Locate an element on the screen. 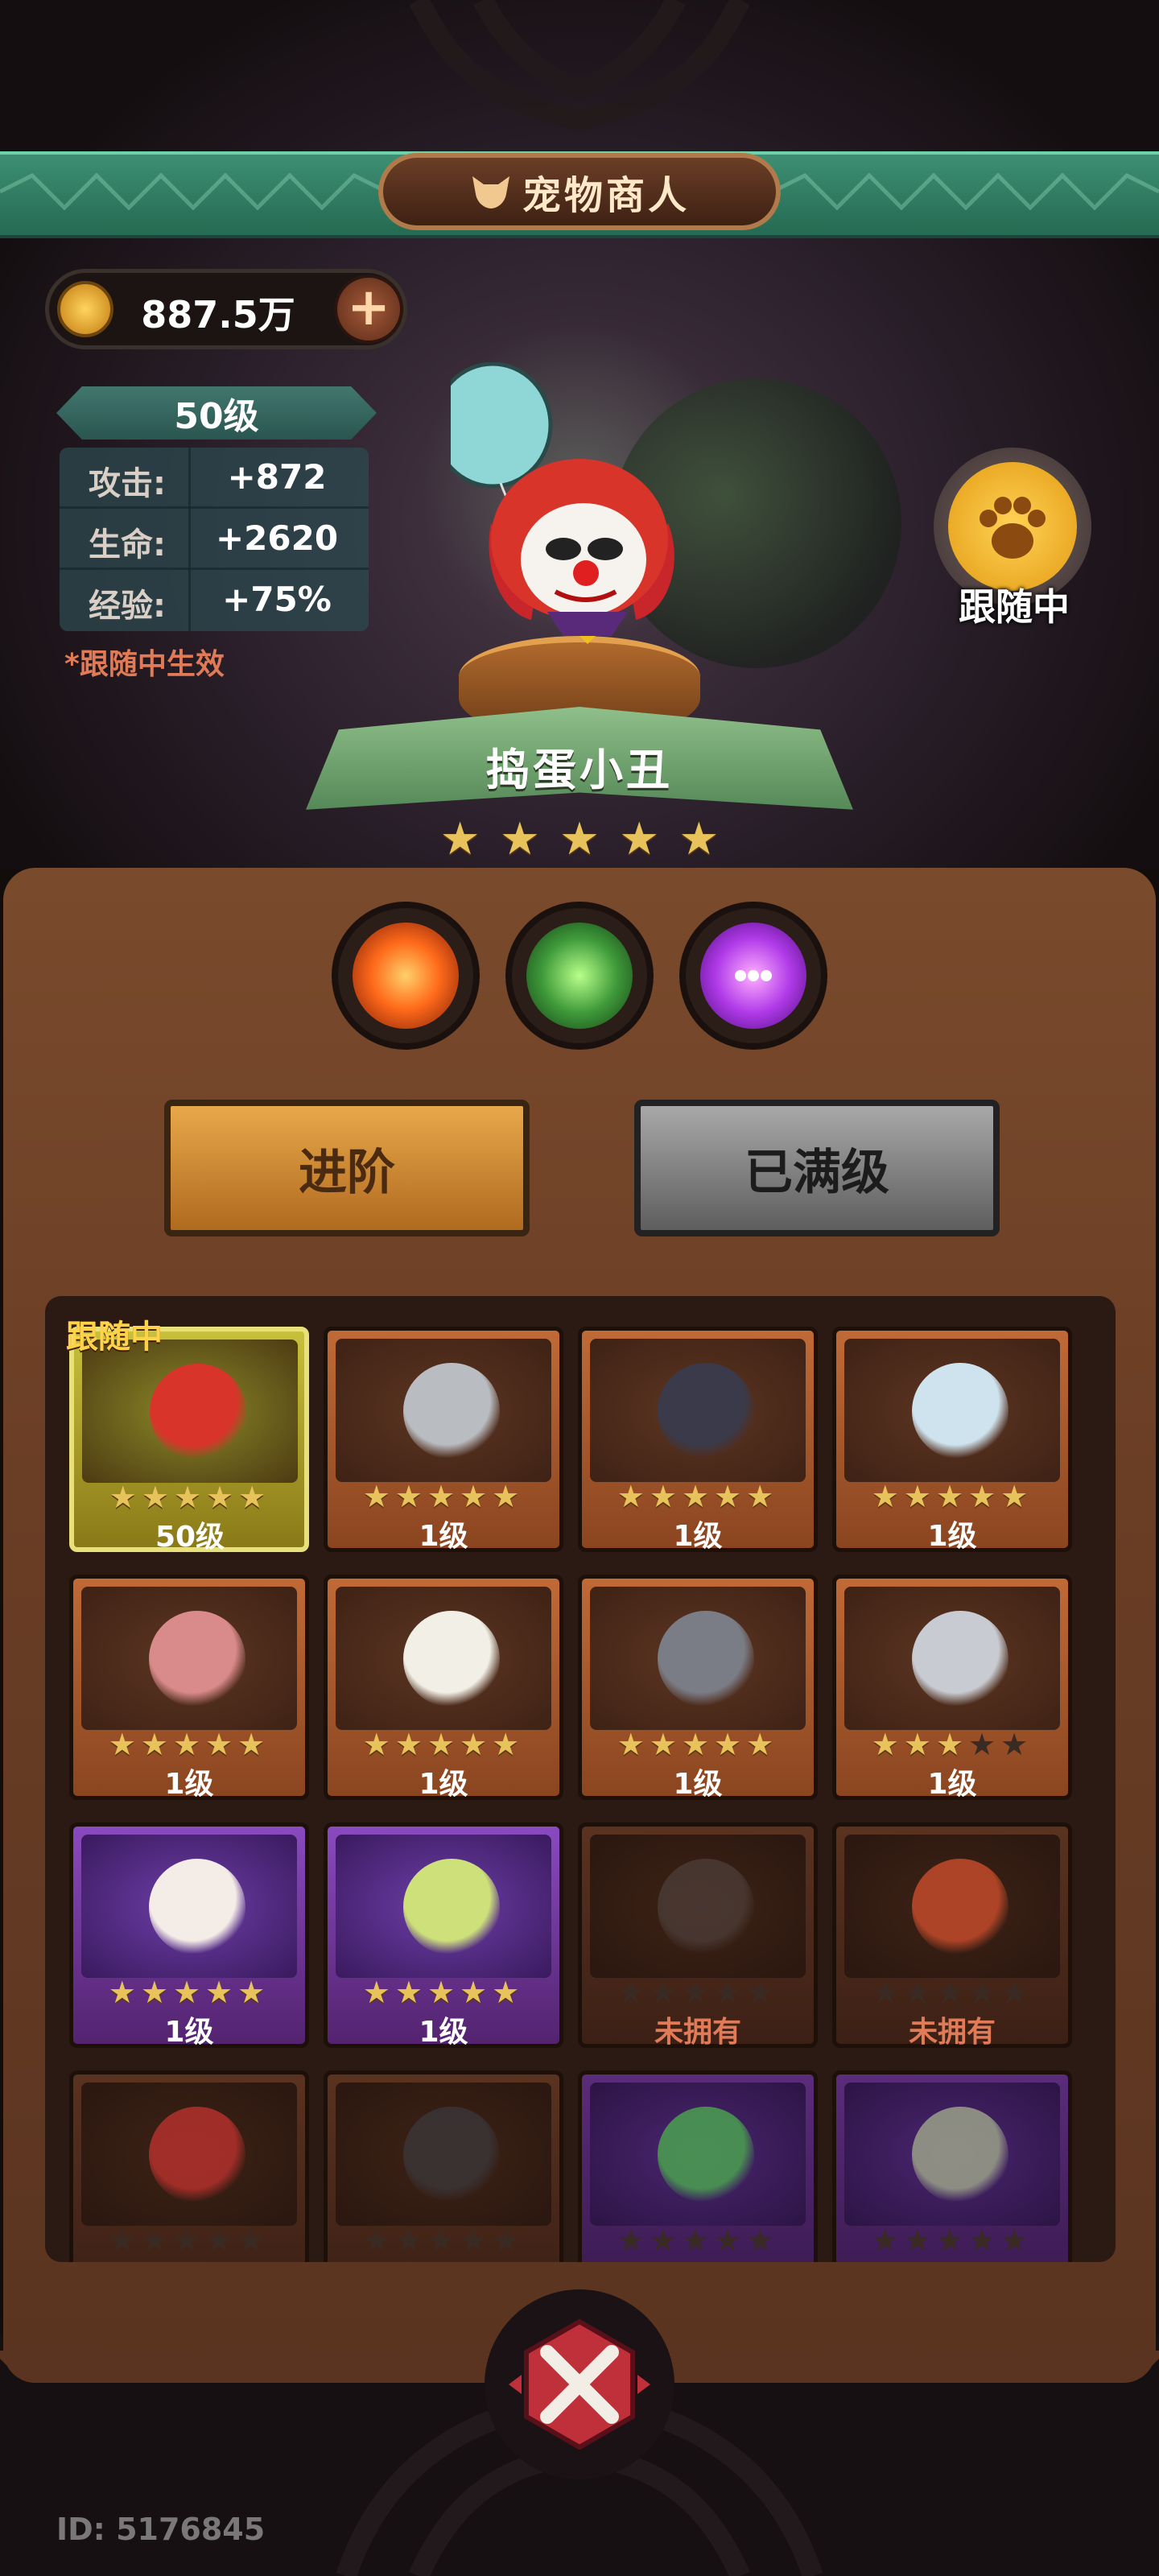 The image size is (1159, 2576). stat-value: +872 is located at coordinates (277, 477).